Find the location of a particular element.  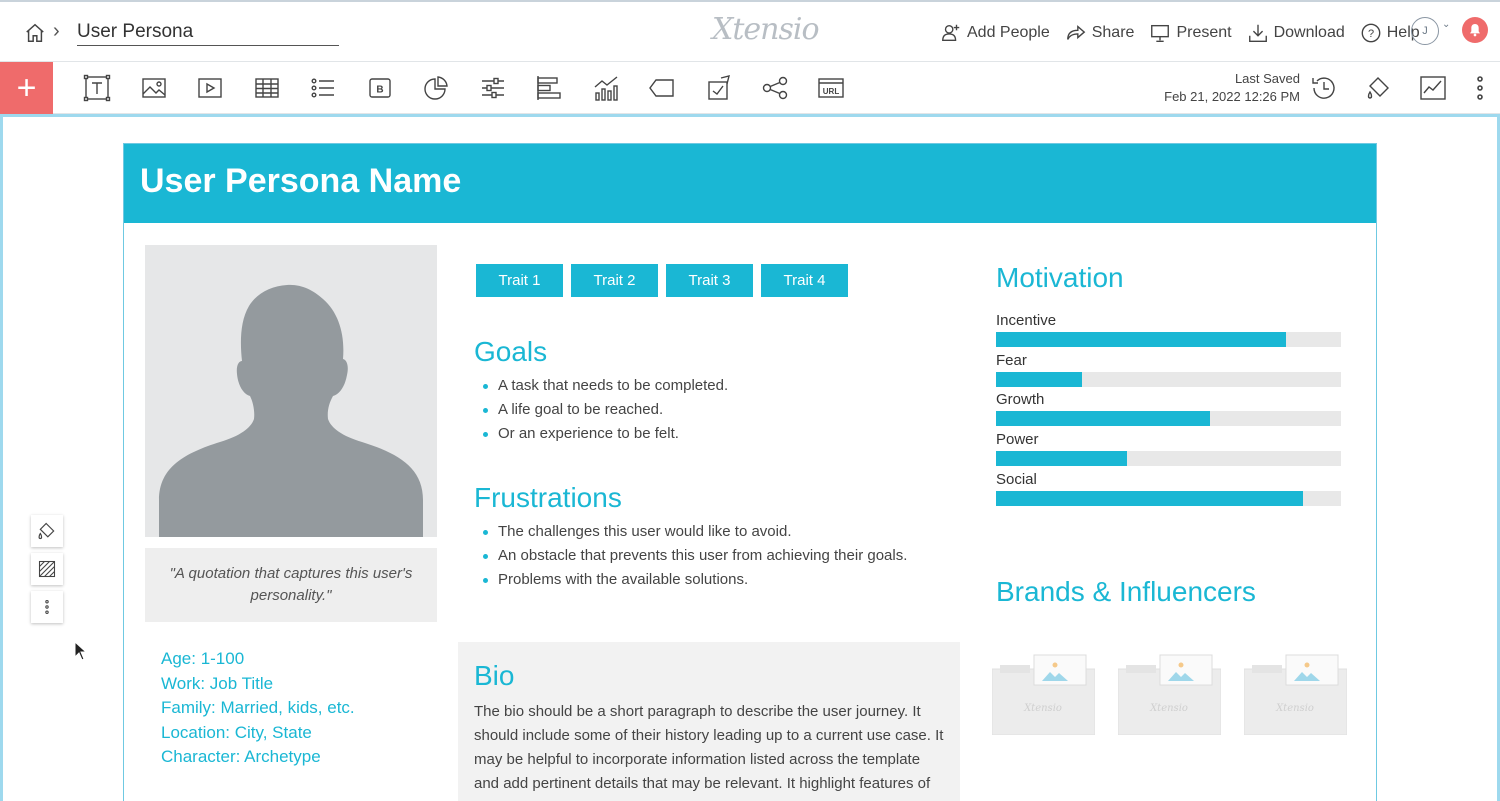

tag-icon is located at coordinates (662, 88).